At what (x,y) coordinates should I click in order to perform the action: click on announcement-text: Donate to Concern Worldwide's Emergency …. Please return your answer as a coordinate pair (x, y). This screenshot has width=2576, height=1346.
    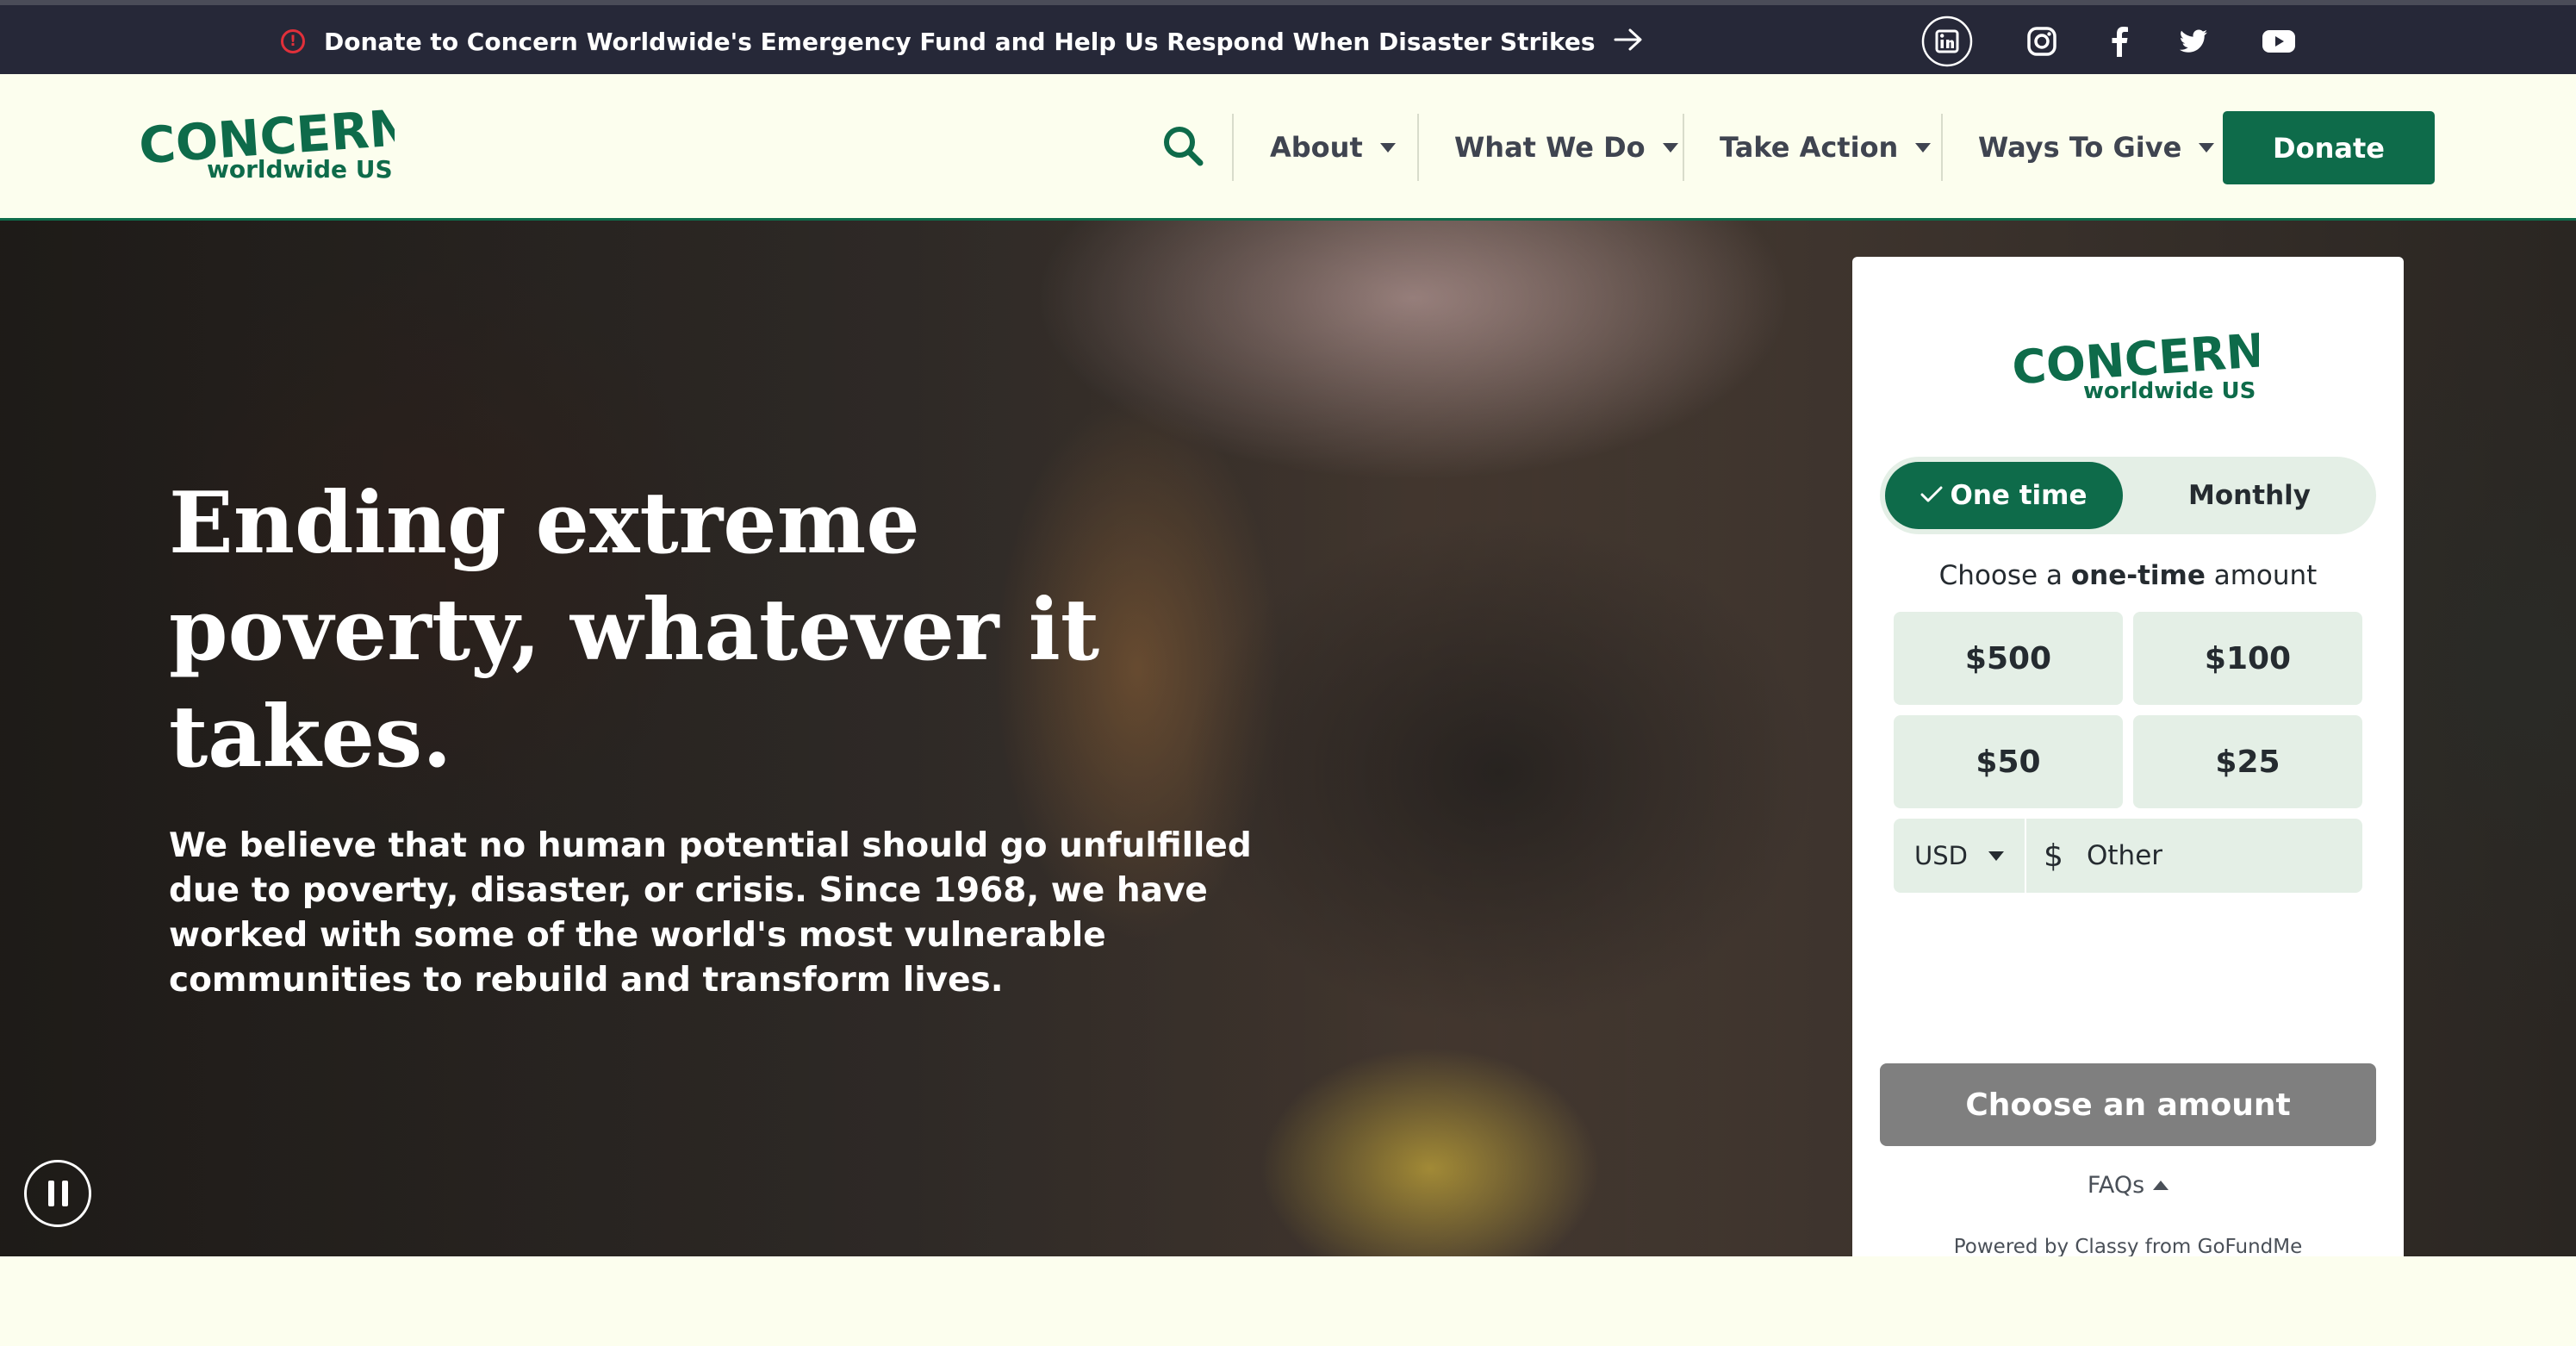
    Looking at the image, I should click on (960, 42).